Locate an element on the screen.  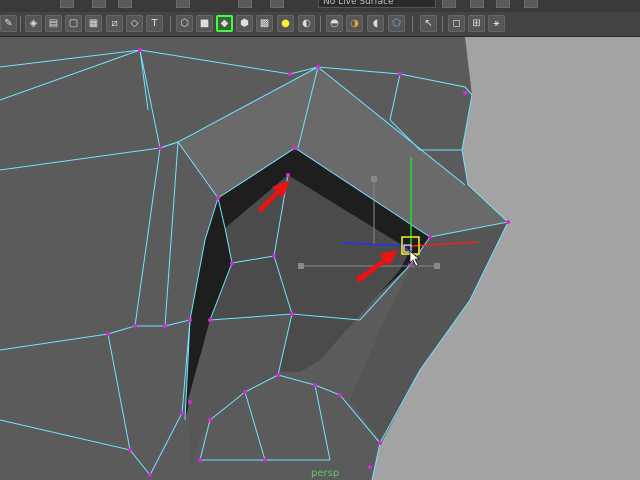
camera-cursor-icon: ↖ is located at coordinates (428, 23).